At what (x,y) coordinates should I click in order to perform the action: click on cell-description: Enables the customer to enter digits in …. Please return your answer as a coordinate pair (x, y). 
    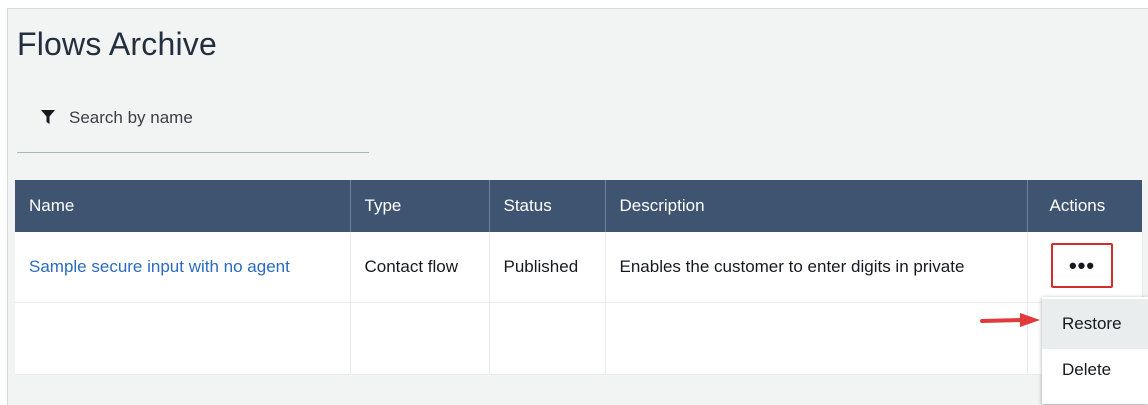
    Looking at the image, I should click on (816, 267).